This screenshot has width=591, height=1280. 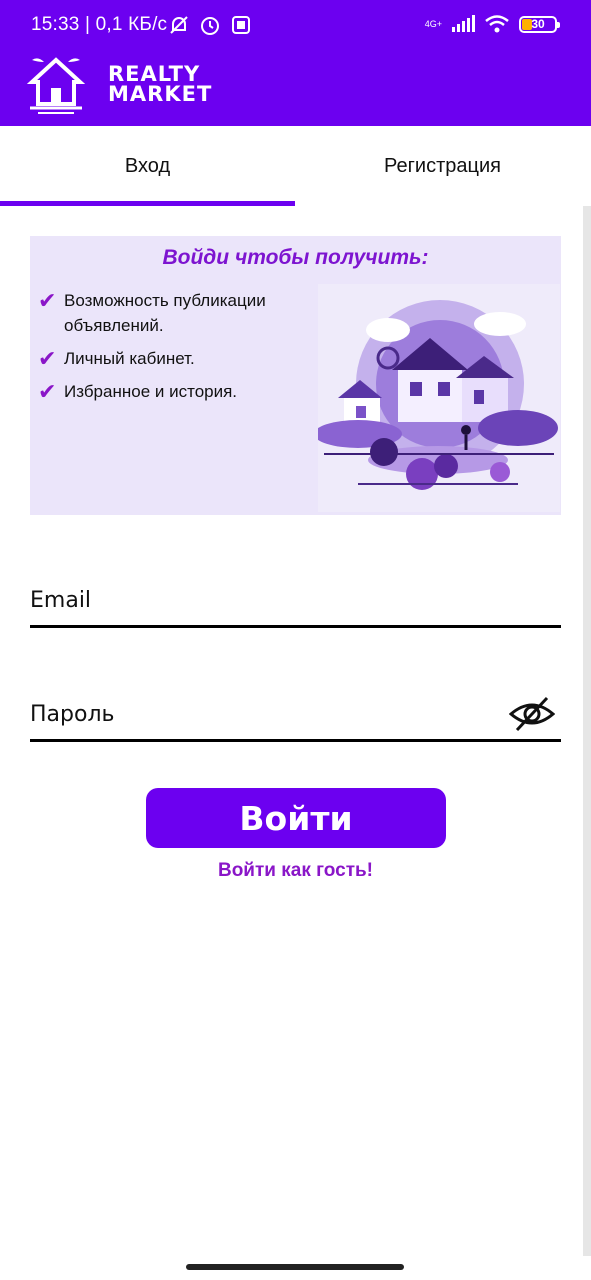 What do you see at coordinates (165, 313) in the screenshot?
I see `benefit-text: Возможность публикации объявлений.` at bounding box center [165, 313].